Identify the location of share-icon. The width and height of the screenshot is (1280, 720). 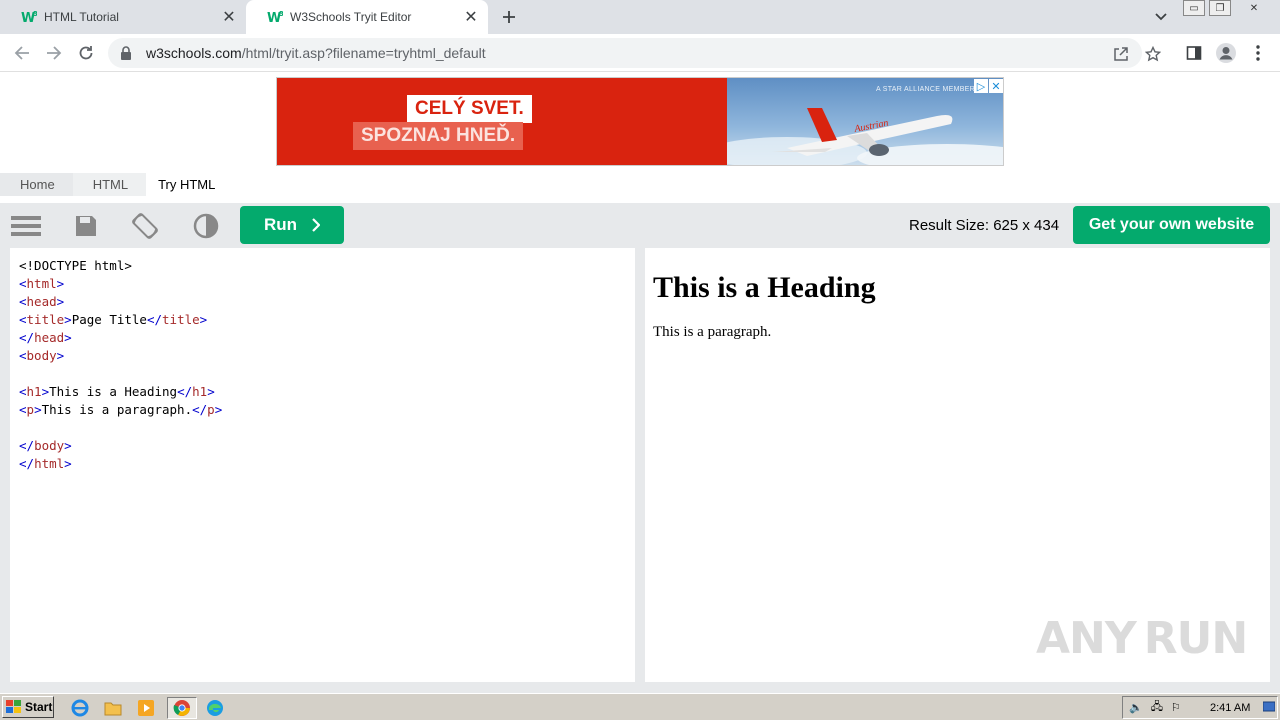
(1121, 54).